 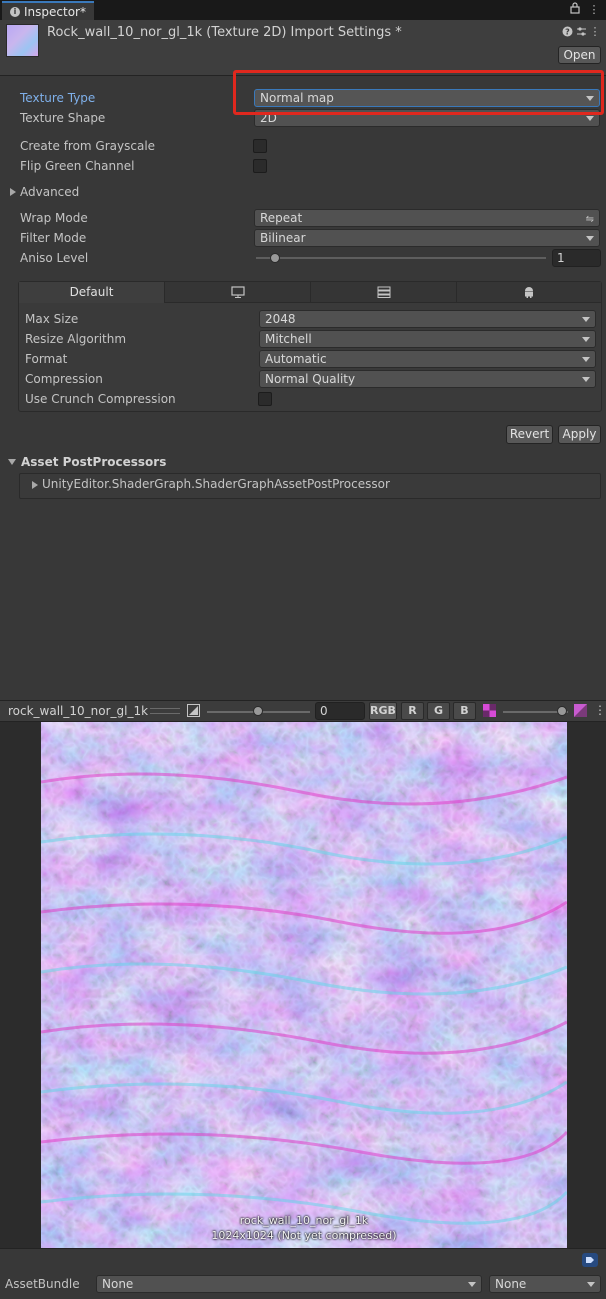 What do you see at coordinates (22, 40) in the screenshot?
I see `texture-thumbnail` at bounding box center [22, 40].